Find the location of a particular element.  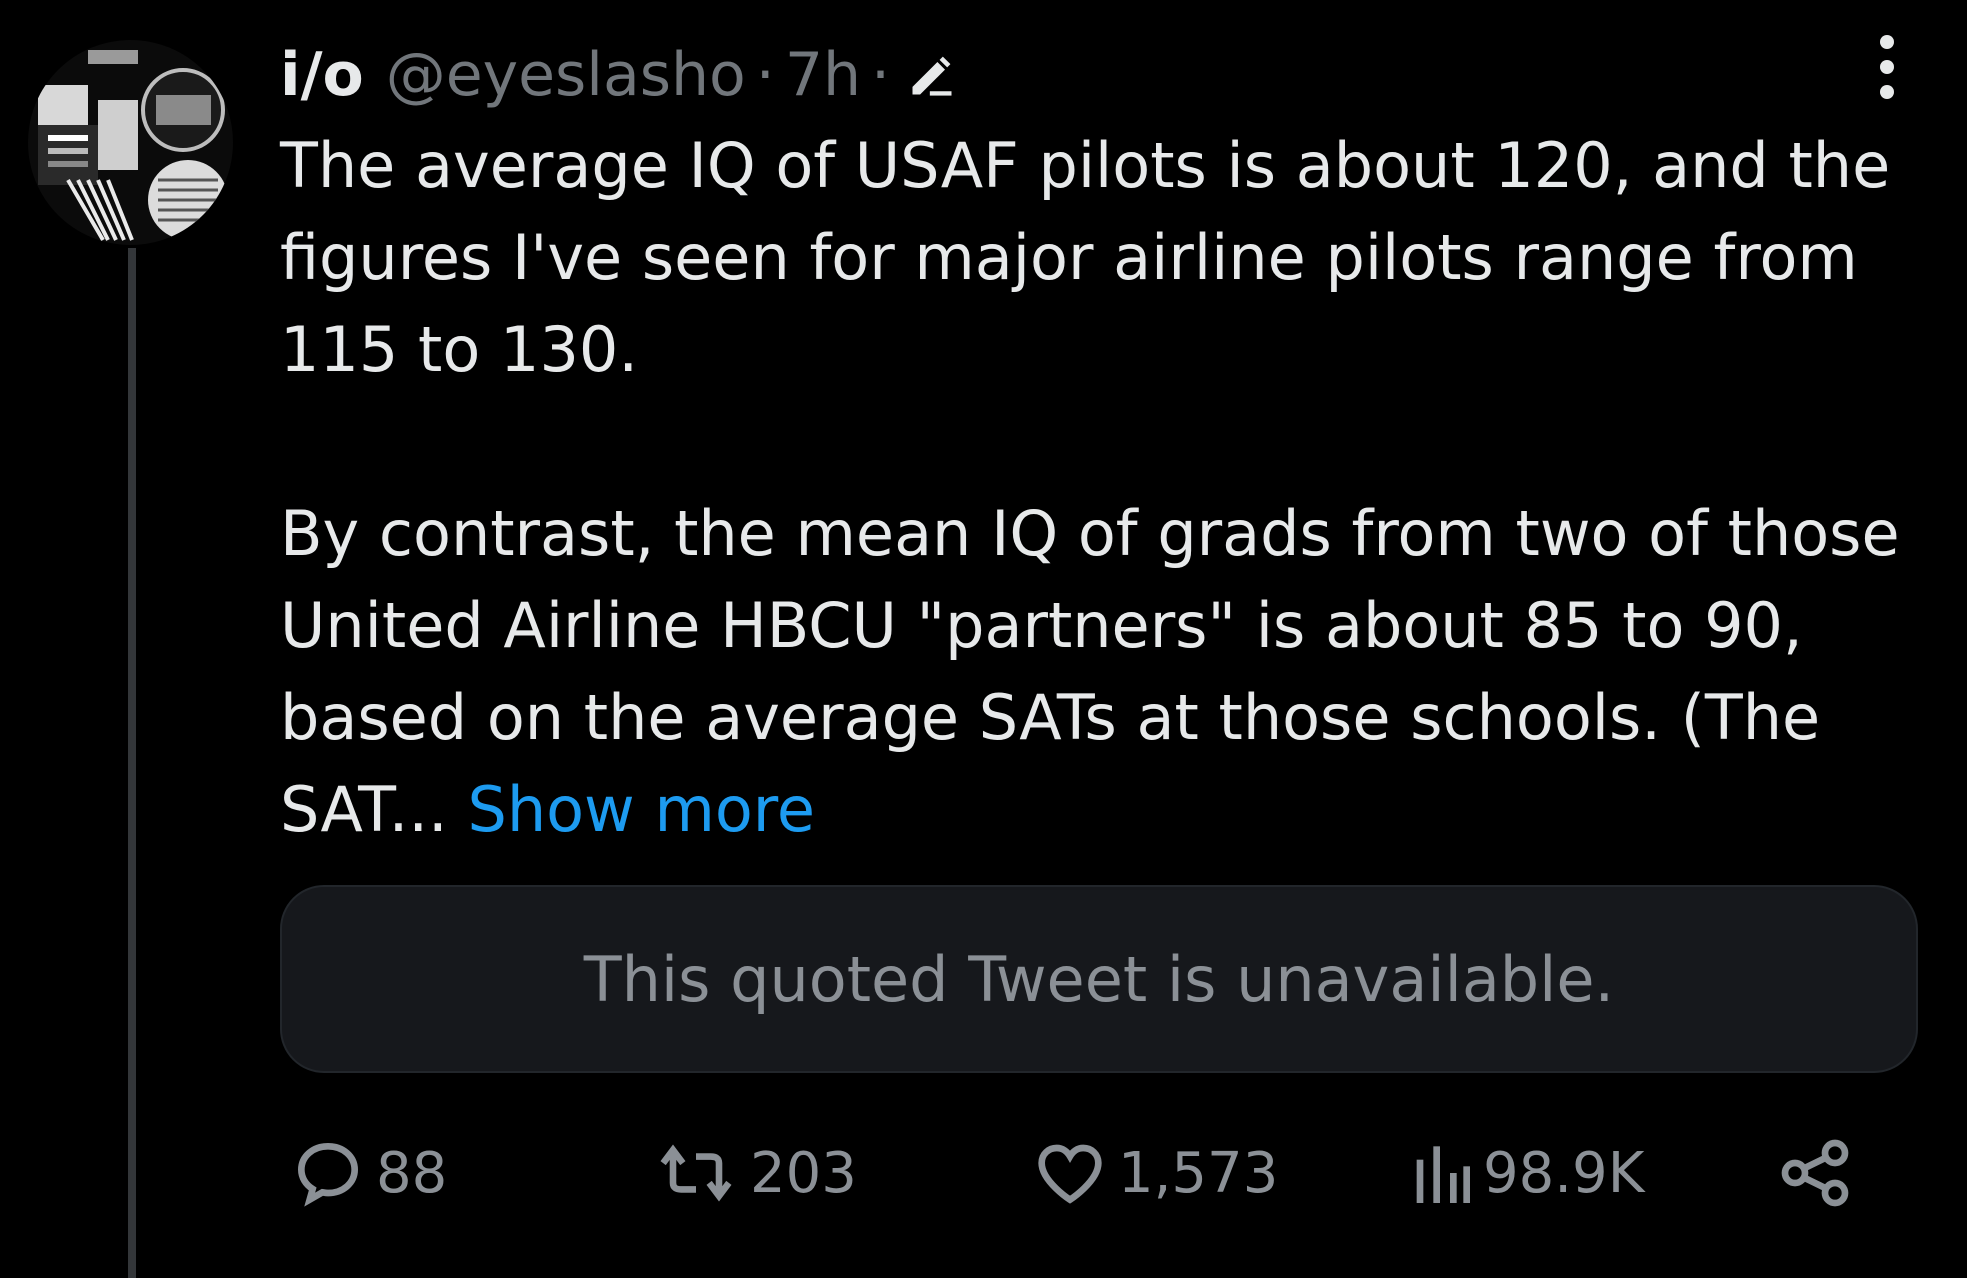

tweet-header: i/o @eyeslasho · 7h · is located at coordinates (1100, 75).